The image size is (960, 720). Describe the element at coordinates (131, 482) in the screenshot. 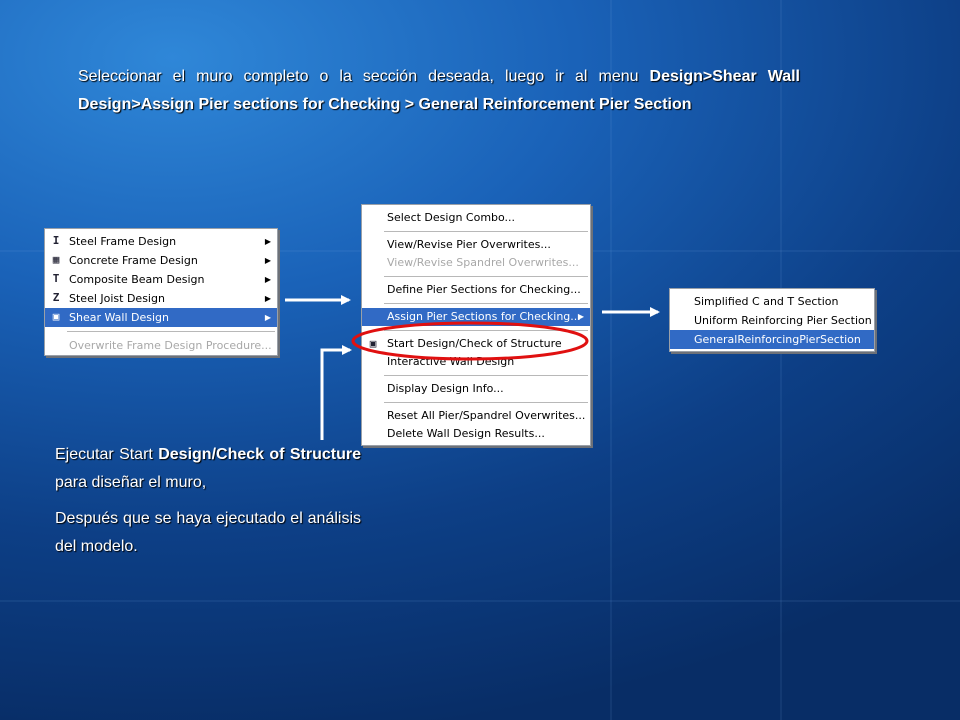

I see `execute-text-tail: para diseñar el muro,` at that location.